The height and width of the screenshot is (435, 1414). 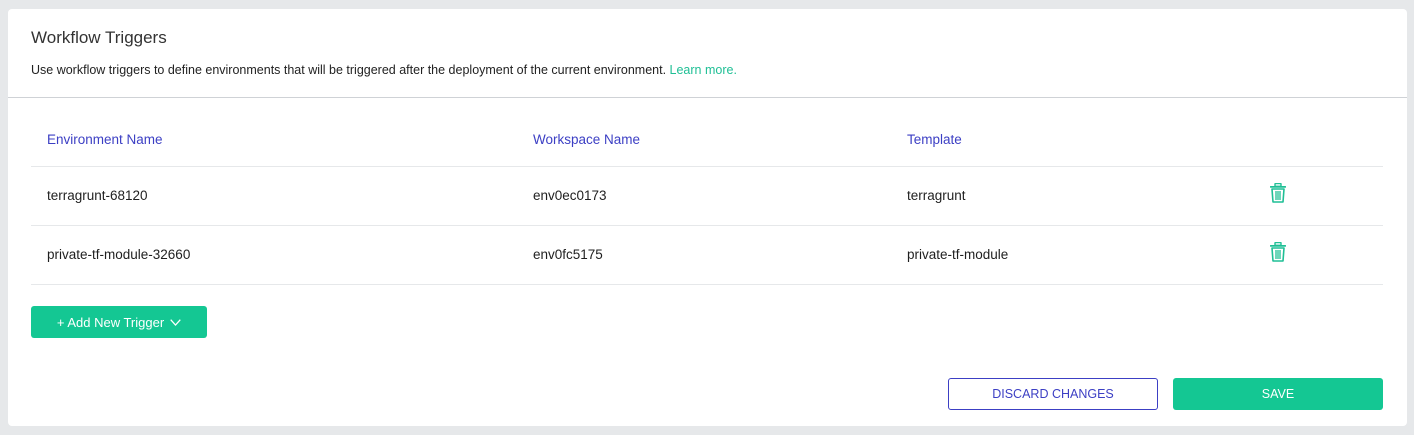 What do you see at coordinates (110, 322) in the screenshot?
I see `add-new-trigger-label: + Add New Trigger` at bounding box center [110, 322].